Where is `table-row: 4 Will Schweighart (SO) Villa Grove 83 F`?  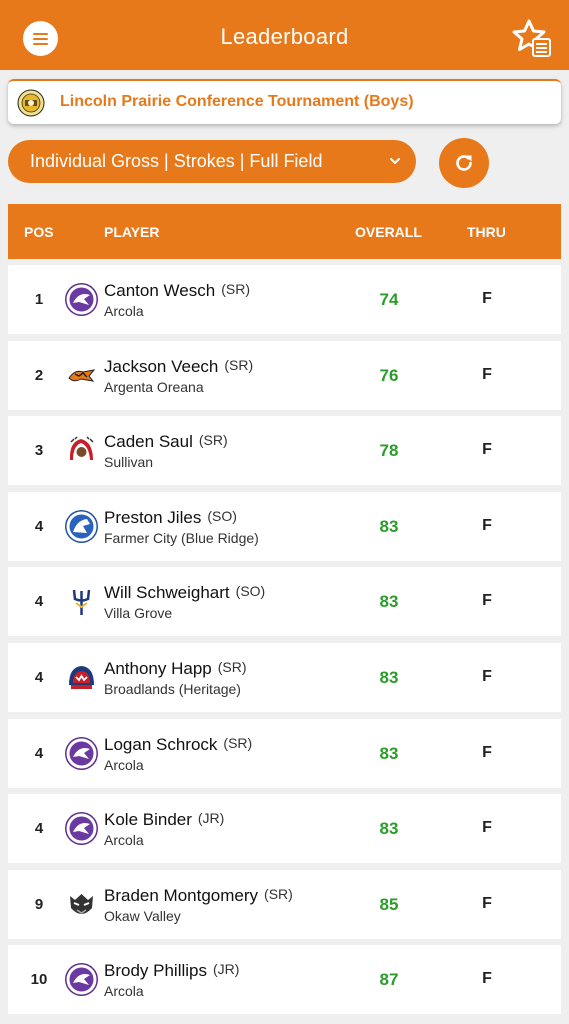 table-row: 4 Will Schweighart (SO) Villa Grove 83 F is located at coordinates (284, 602).